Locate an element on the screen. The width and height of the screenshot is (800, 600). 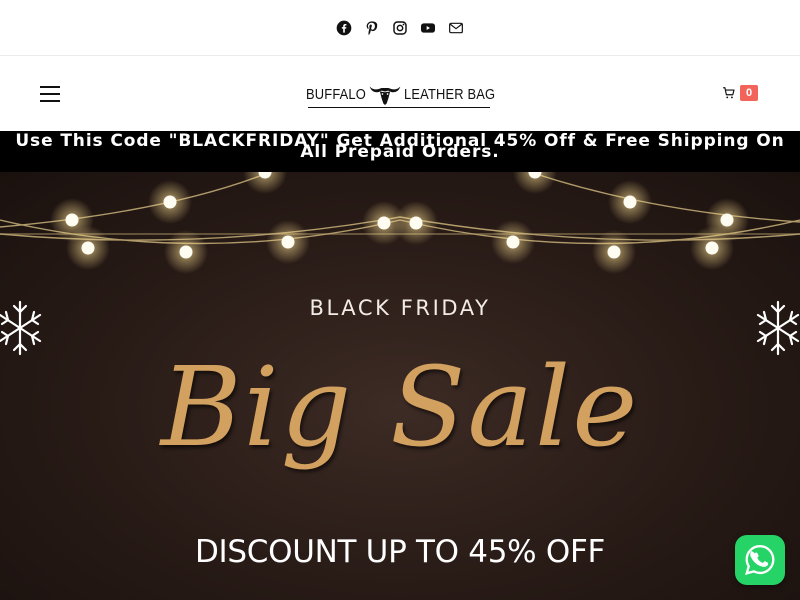
hero-kicker: BLACK FRIDAY is located at coordinates (400, 308).